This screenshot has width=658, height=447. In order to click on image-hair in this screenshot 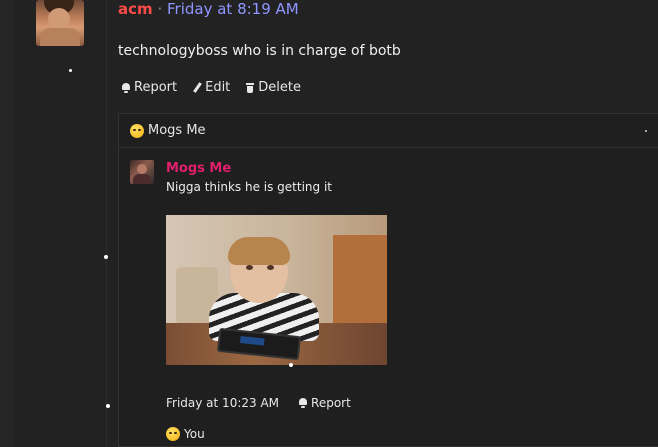, I will do `click(259, 251)`.